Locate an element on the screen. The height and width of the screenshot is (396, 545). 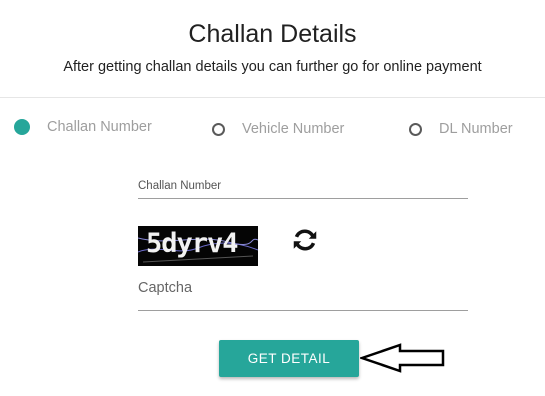
arrow-pointer-icon is located at coordinates (402, 358).